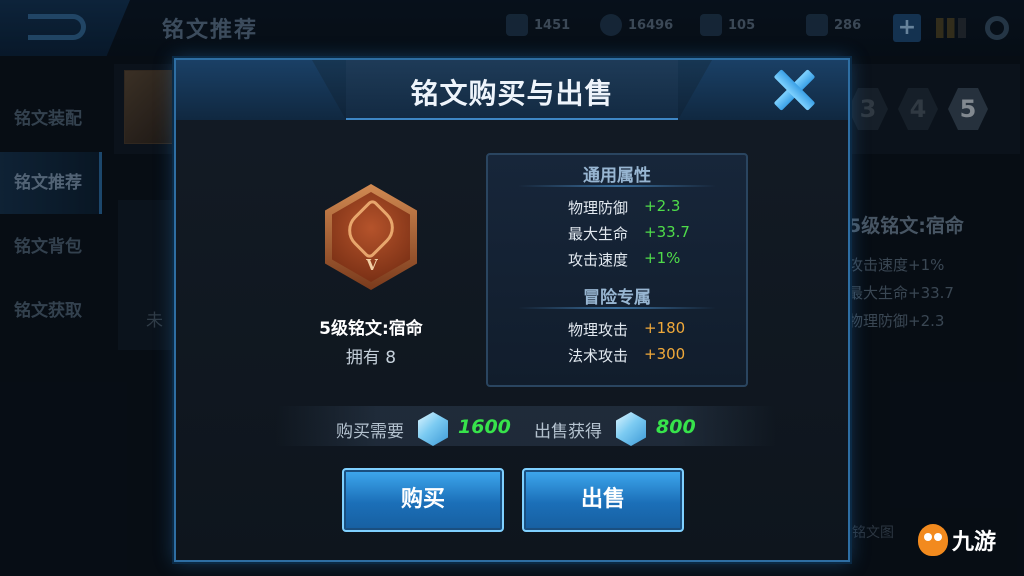 The image size is (1024, 576). What do you see at coordinates (974, 542) in the screenshot?
I see `watermark-text: 九游` at bounding box center [974, 542].